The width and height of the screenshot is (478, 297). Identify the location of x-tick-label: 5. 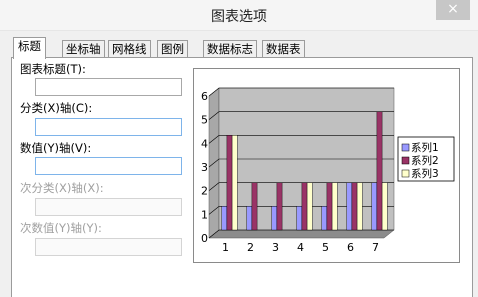
(325, 247).